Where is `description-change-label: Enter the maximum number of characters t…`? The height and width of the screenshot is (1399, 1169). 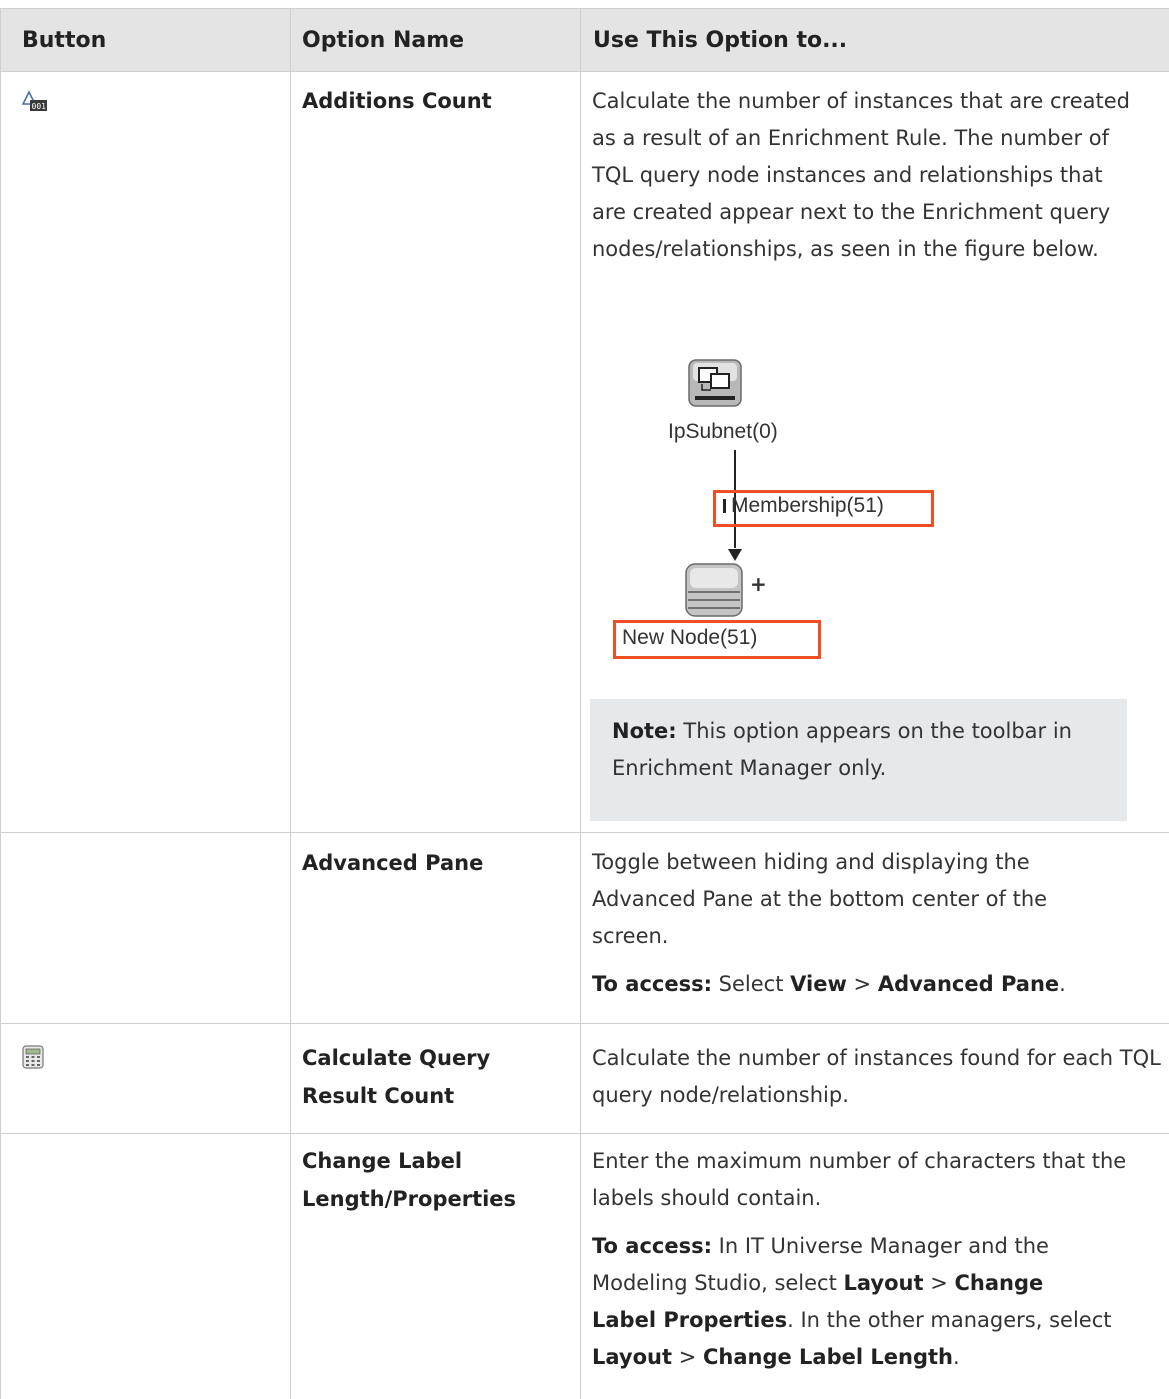 description-change-label: Enter the maximum number of characters t… is located at coordinates (859, 1179).